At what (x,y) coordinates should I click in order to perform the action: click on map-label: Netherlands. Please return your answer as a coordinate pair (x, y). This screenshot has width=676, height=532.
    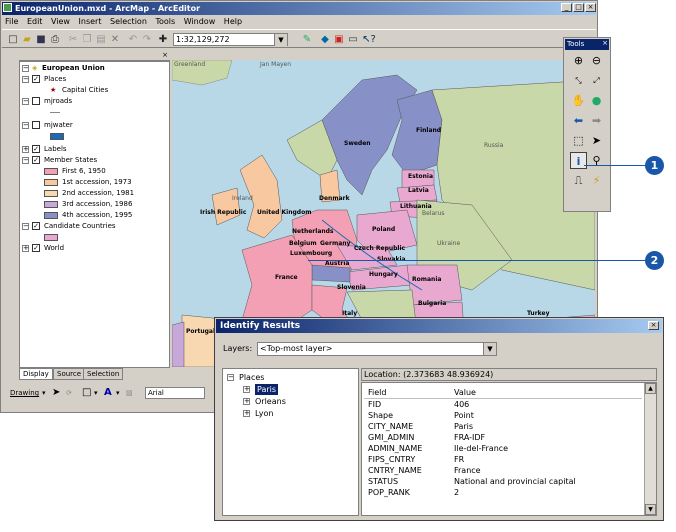
    Looking at the image, I should click on (313, 231).